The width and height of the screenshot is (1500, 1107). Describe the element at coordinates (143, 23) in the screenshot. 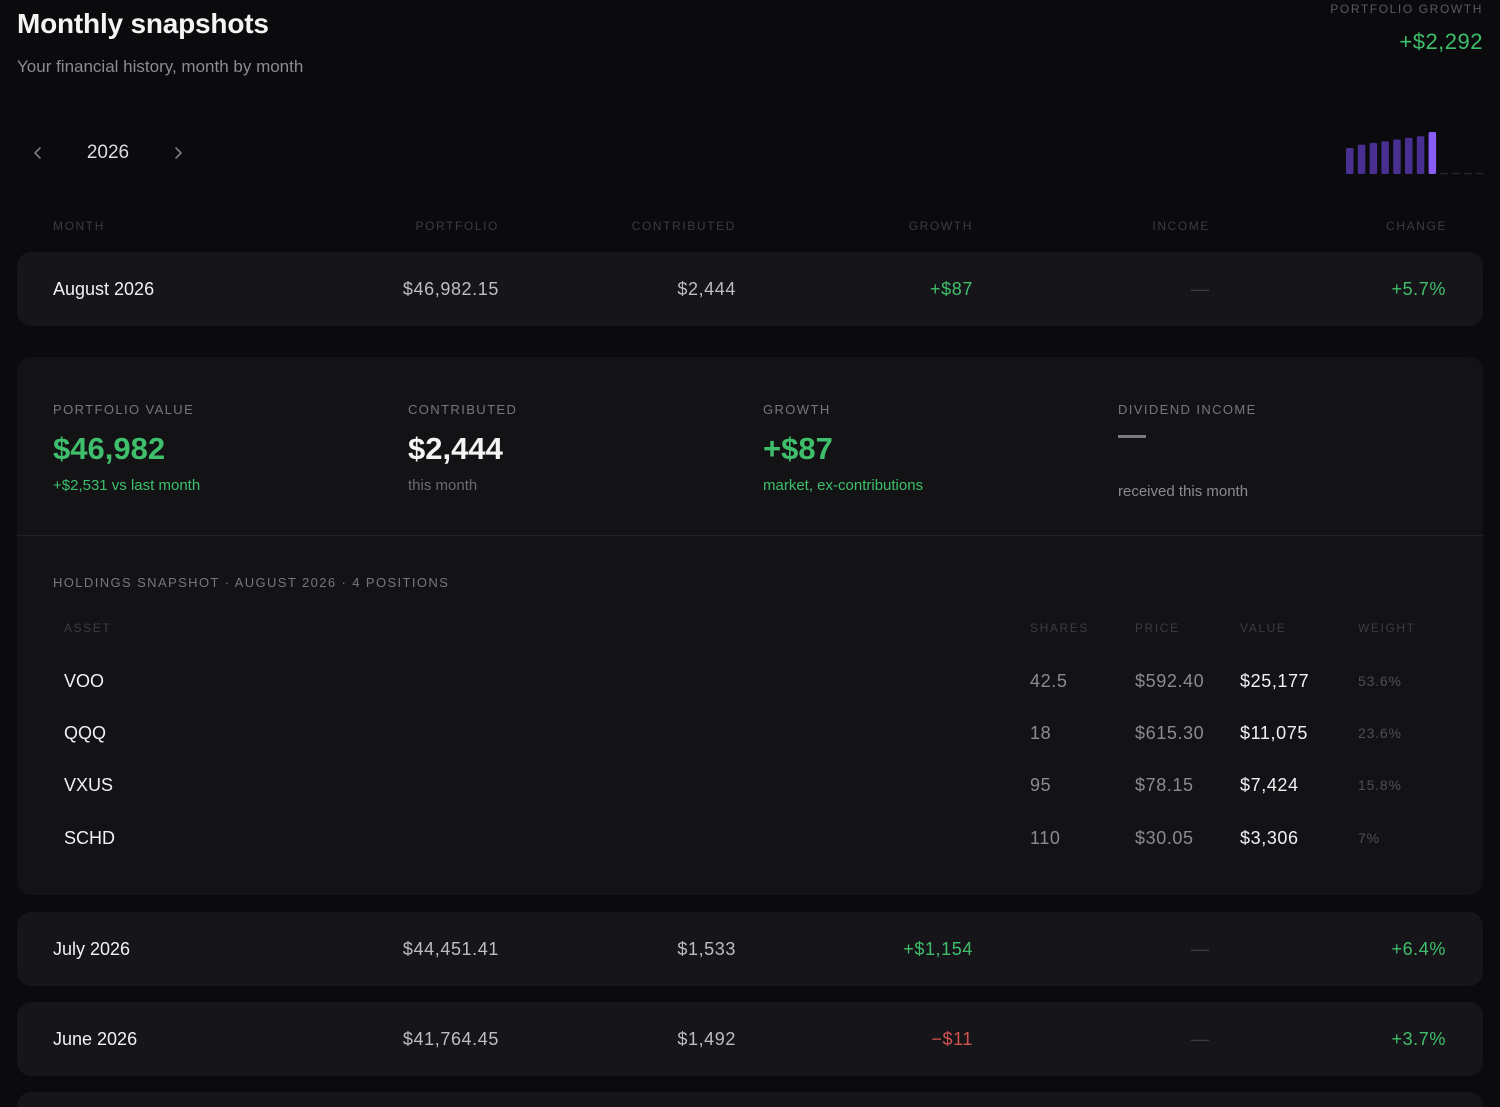

I see `page-title: Monthly snapshots` at that location.